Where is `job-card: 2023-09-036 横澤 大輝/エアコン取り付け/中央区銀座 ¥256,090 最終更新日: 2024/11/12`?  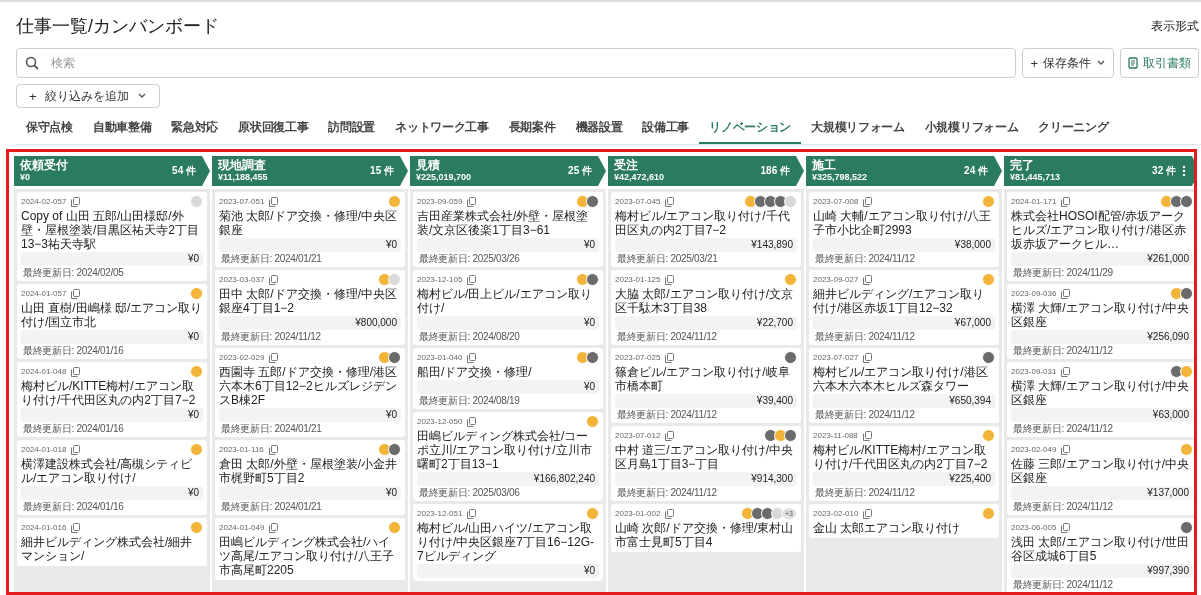 job-card: 2023-09-036 横澤 大輝/エアコン取り付け/中央区銀座 ¥256,090 最終更新日: 2024/11/12 is located at coordinates (1100, 321).